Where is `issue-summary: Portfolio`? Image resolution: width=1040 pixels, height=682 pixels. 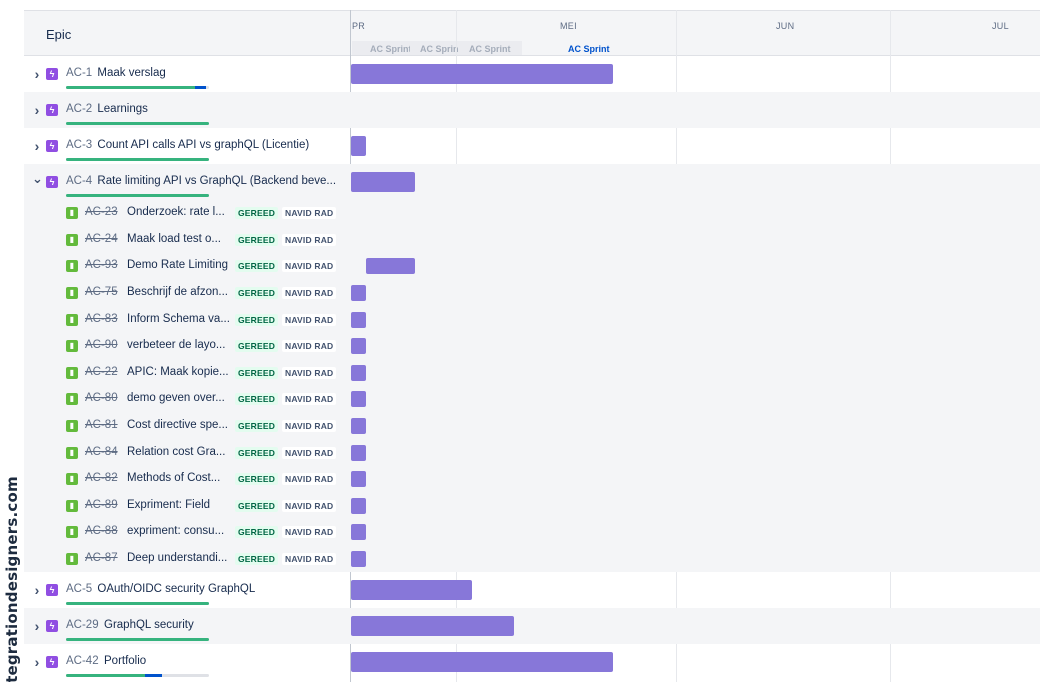 issue-summary: Portfolio is located at coordinates (125, 661).